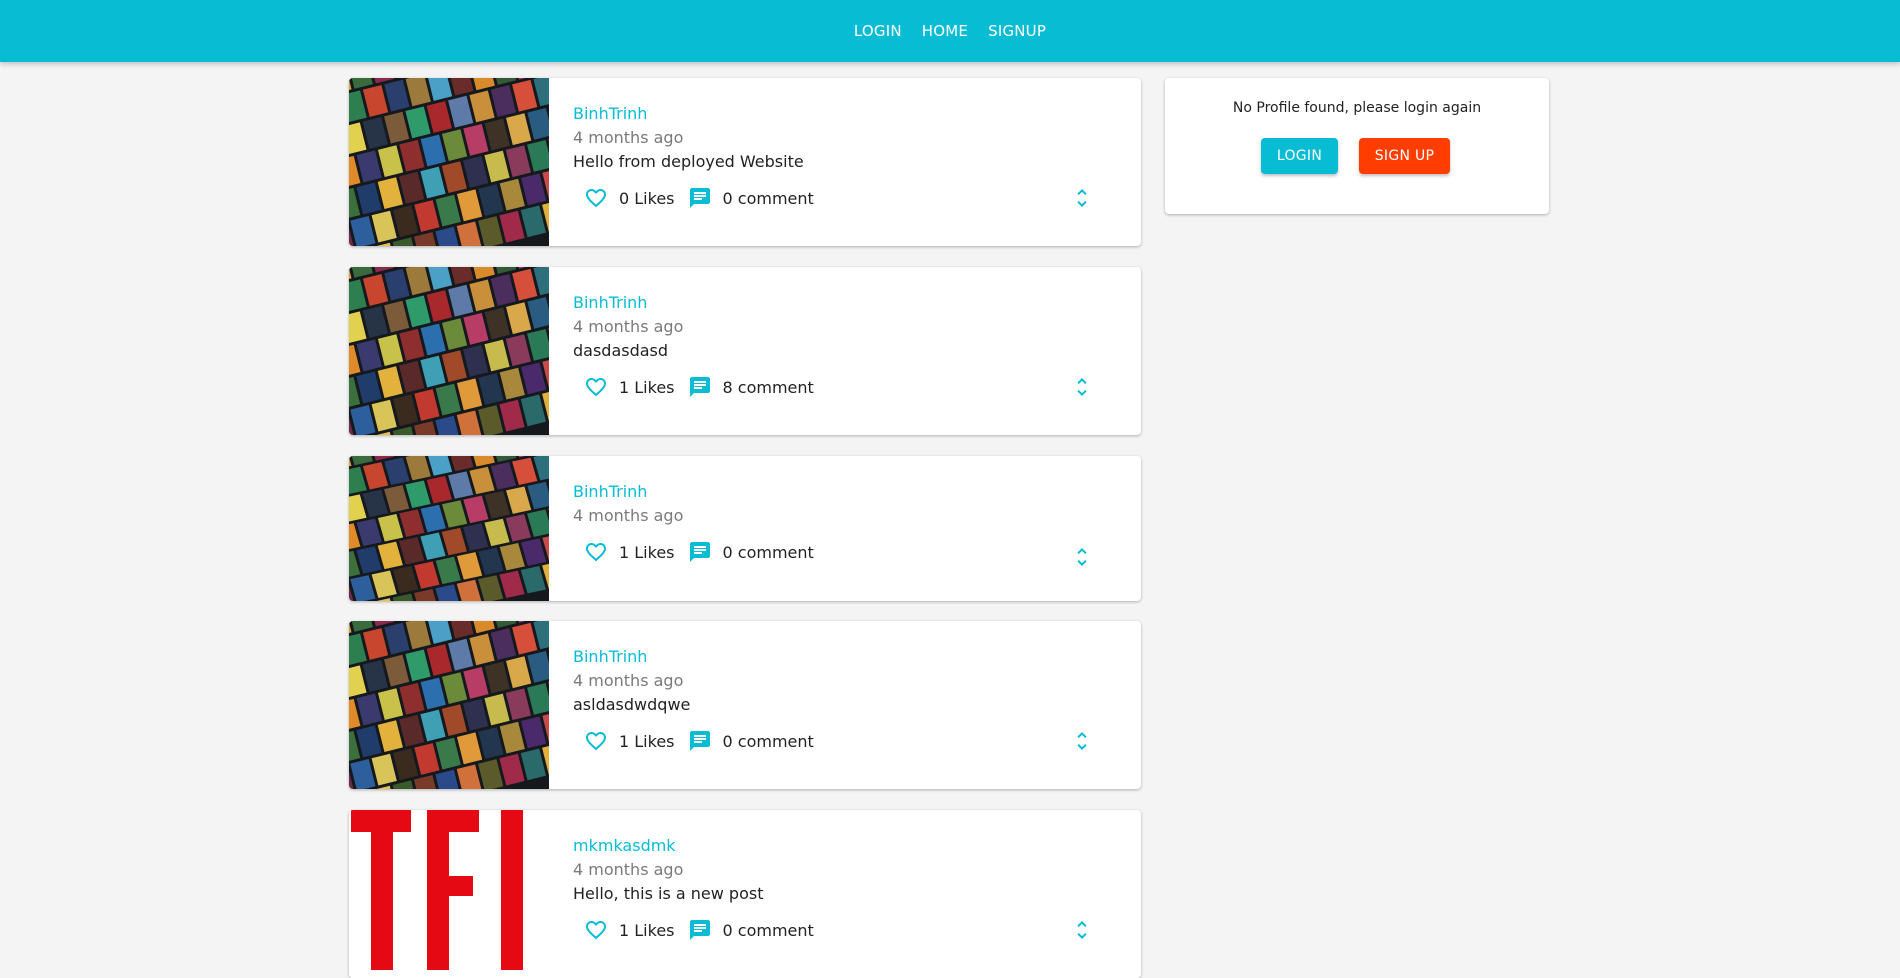  I want to click on post-actions: 0 Likes 0 comment, so click(704, 198).